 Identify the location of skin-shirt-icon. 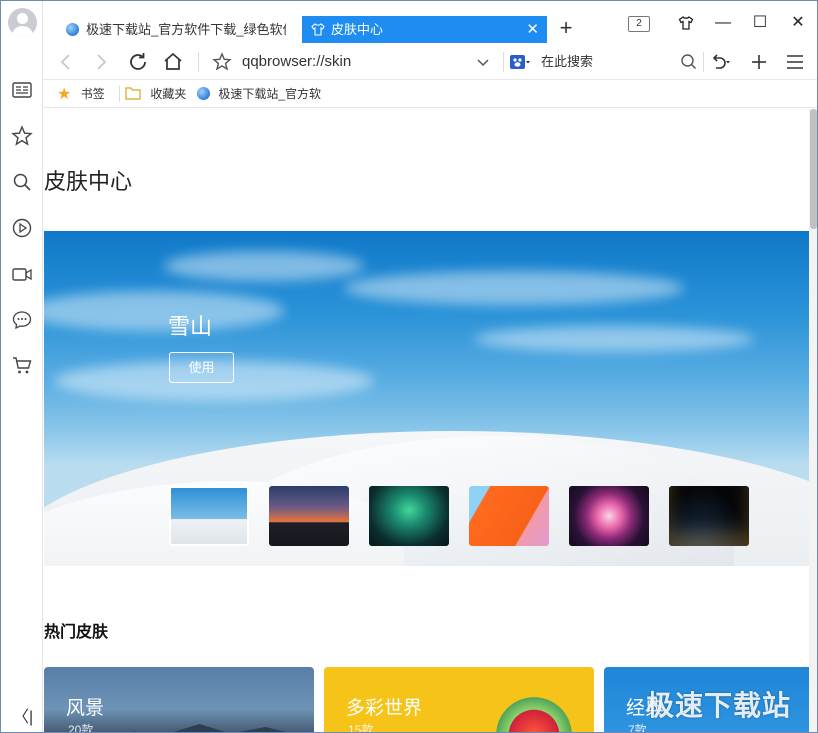
(686, 23).